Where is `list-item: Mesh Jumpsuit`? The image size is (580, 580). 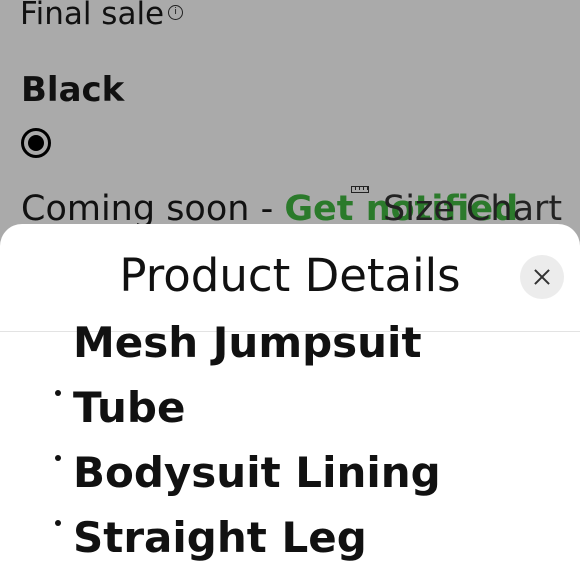 list-item: Mesh Jumpsuit is located at coordinates (290, 352).